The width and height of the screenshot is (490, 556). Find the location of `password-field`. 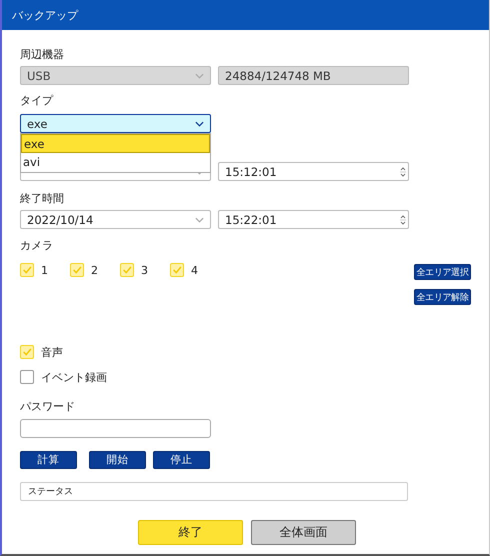

password-field is located at coordinates (115, 428).